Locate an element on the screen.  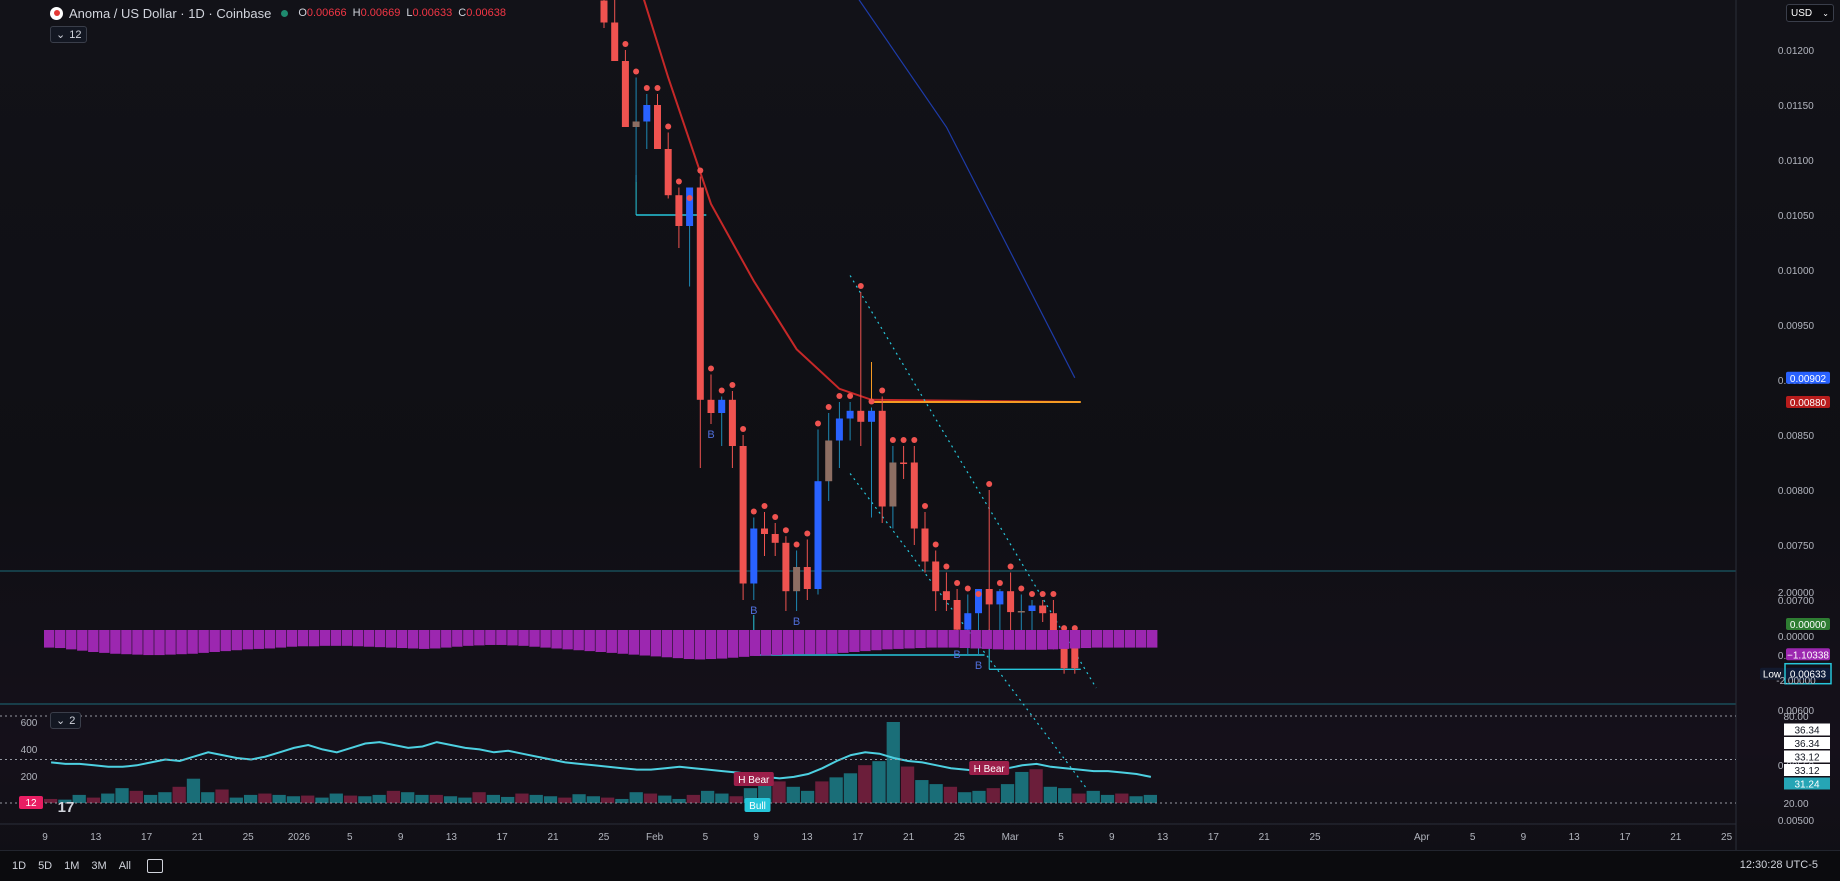
rsi-tag-value: 36.34 is located at coordinates (1806, 744).